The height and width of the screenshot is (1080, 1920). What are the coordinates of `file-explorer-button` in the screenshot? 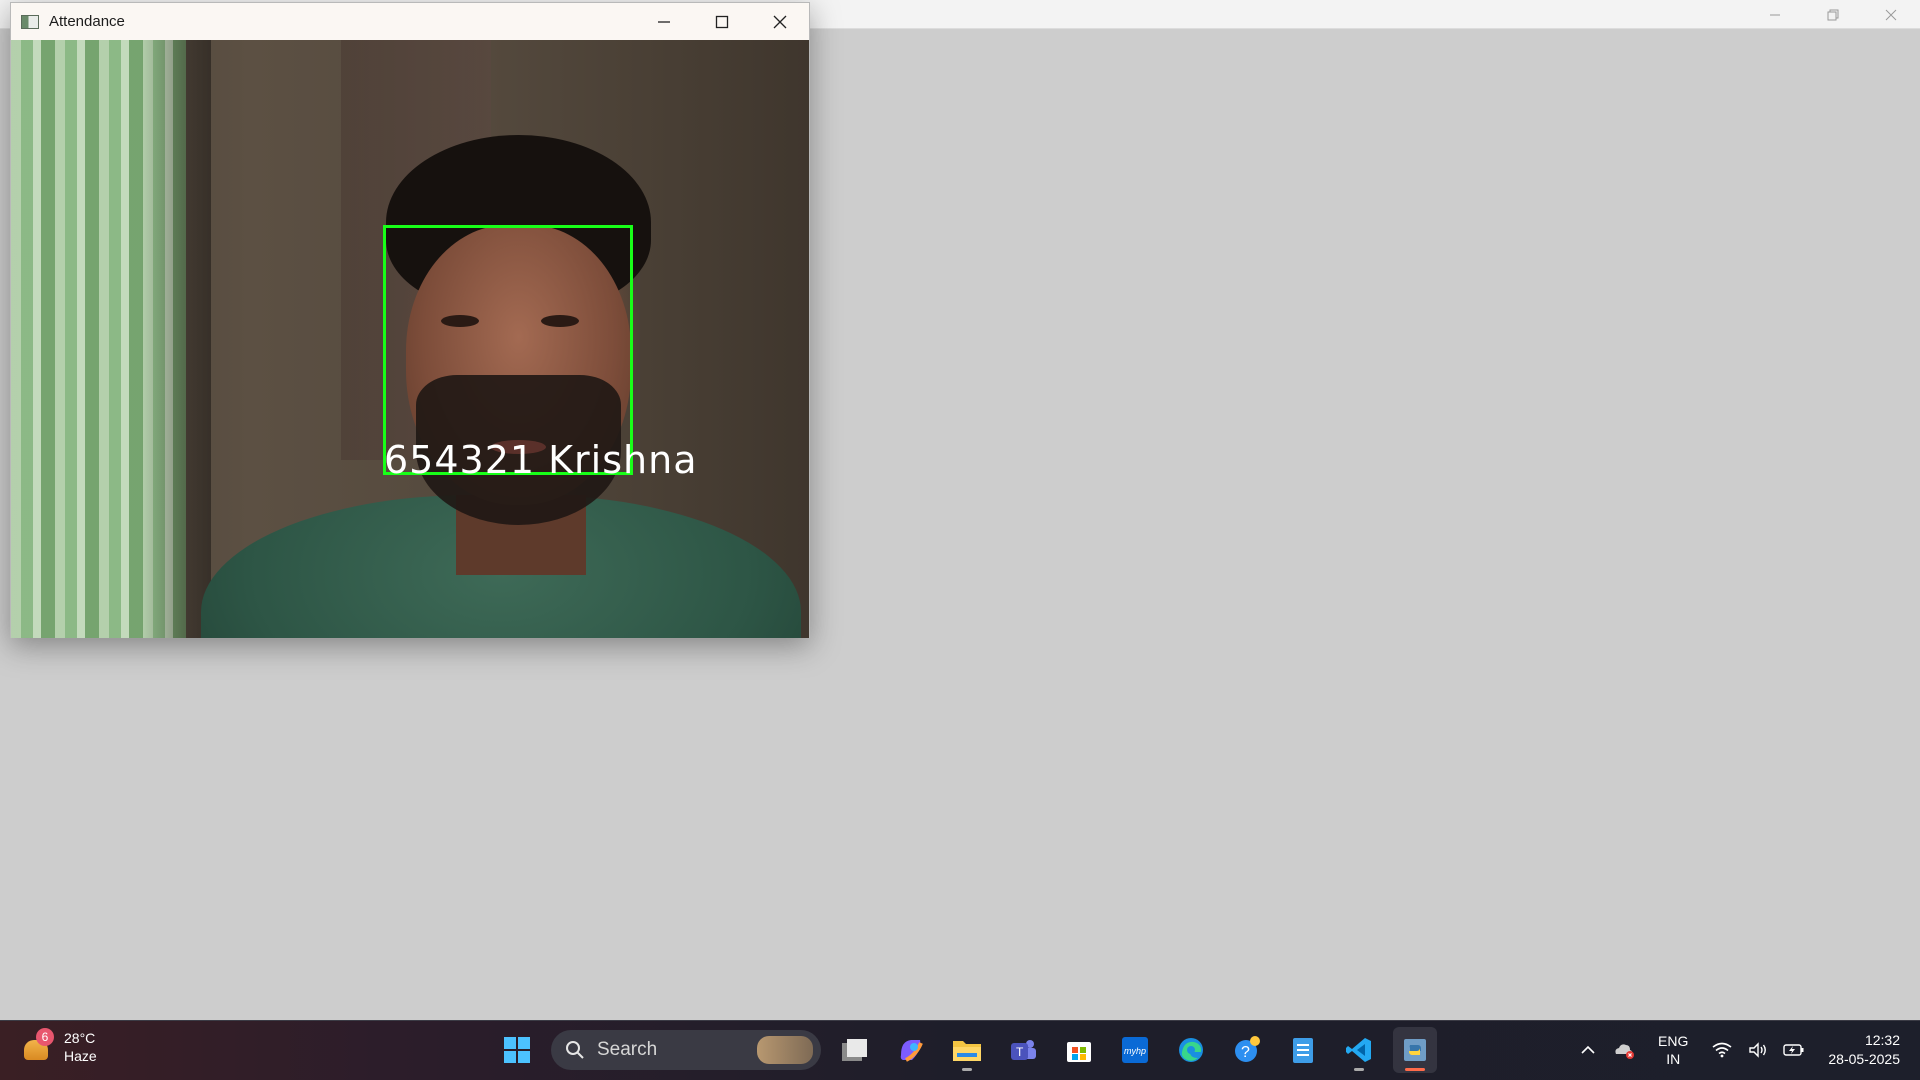 It's located at (967, 1050).